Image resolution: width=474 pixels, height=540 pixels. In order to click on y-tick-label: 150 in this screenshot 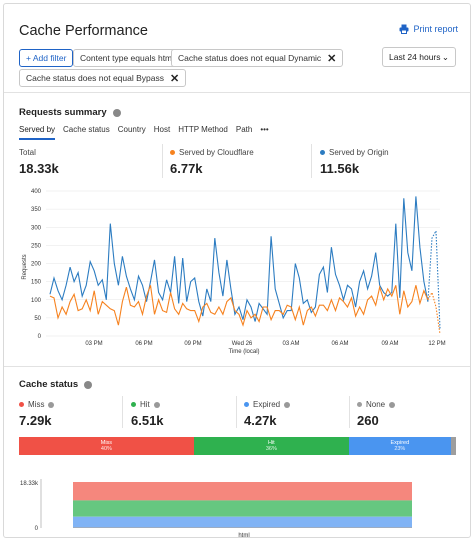, I will do `click(36, 283)`.